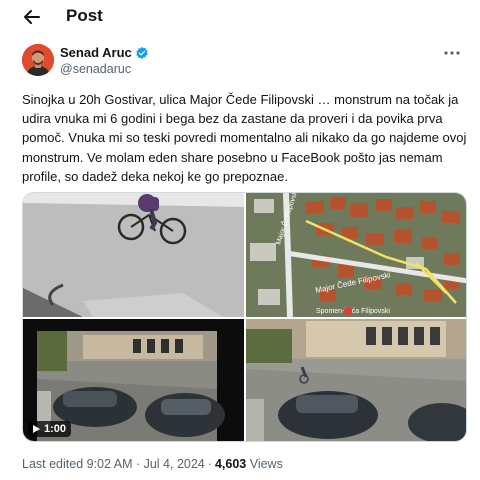 The height and width of the screenshot is (480, 480). Describe the element at coordinates (133, 255) in the screenshot. I see `media-photo-cyclist` at that location.